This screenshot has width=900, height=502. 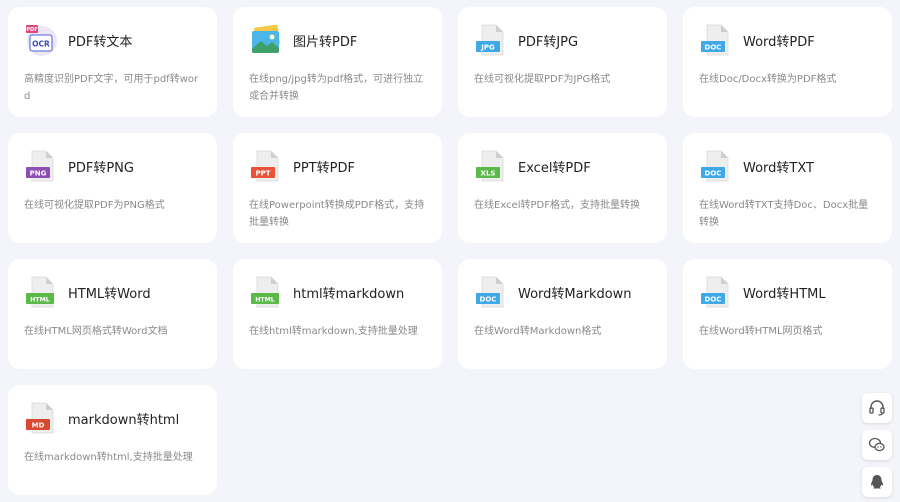 I want to click on tool-card-title: Word转PDF, so click(x=779, y=42).